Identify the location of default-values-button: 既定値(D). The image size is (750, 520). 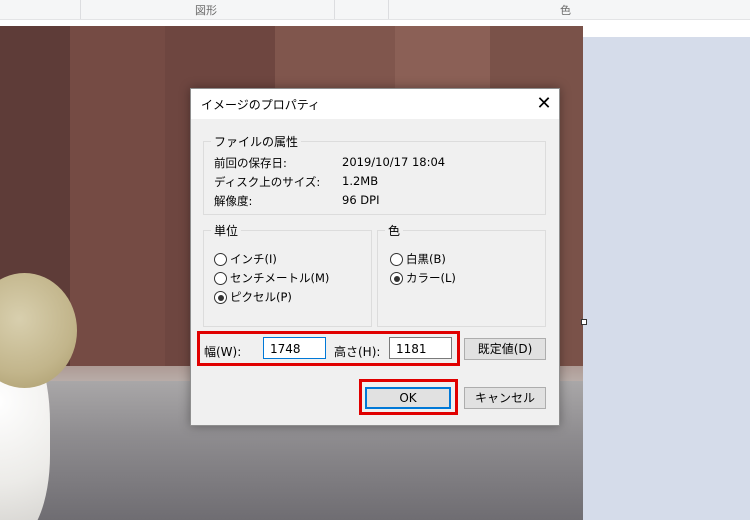
(505, 349).